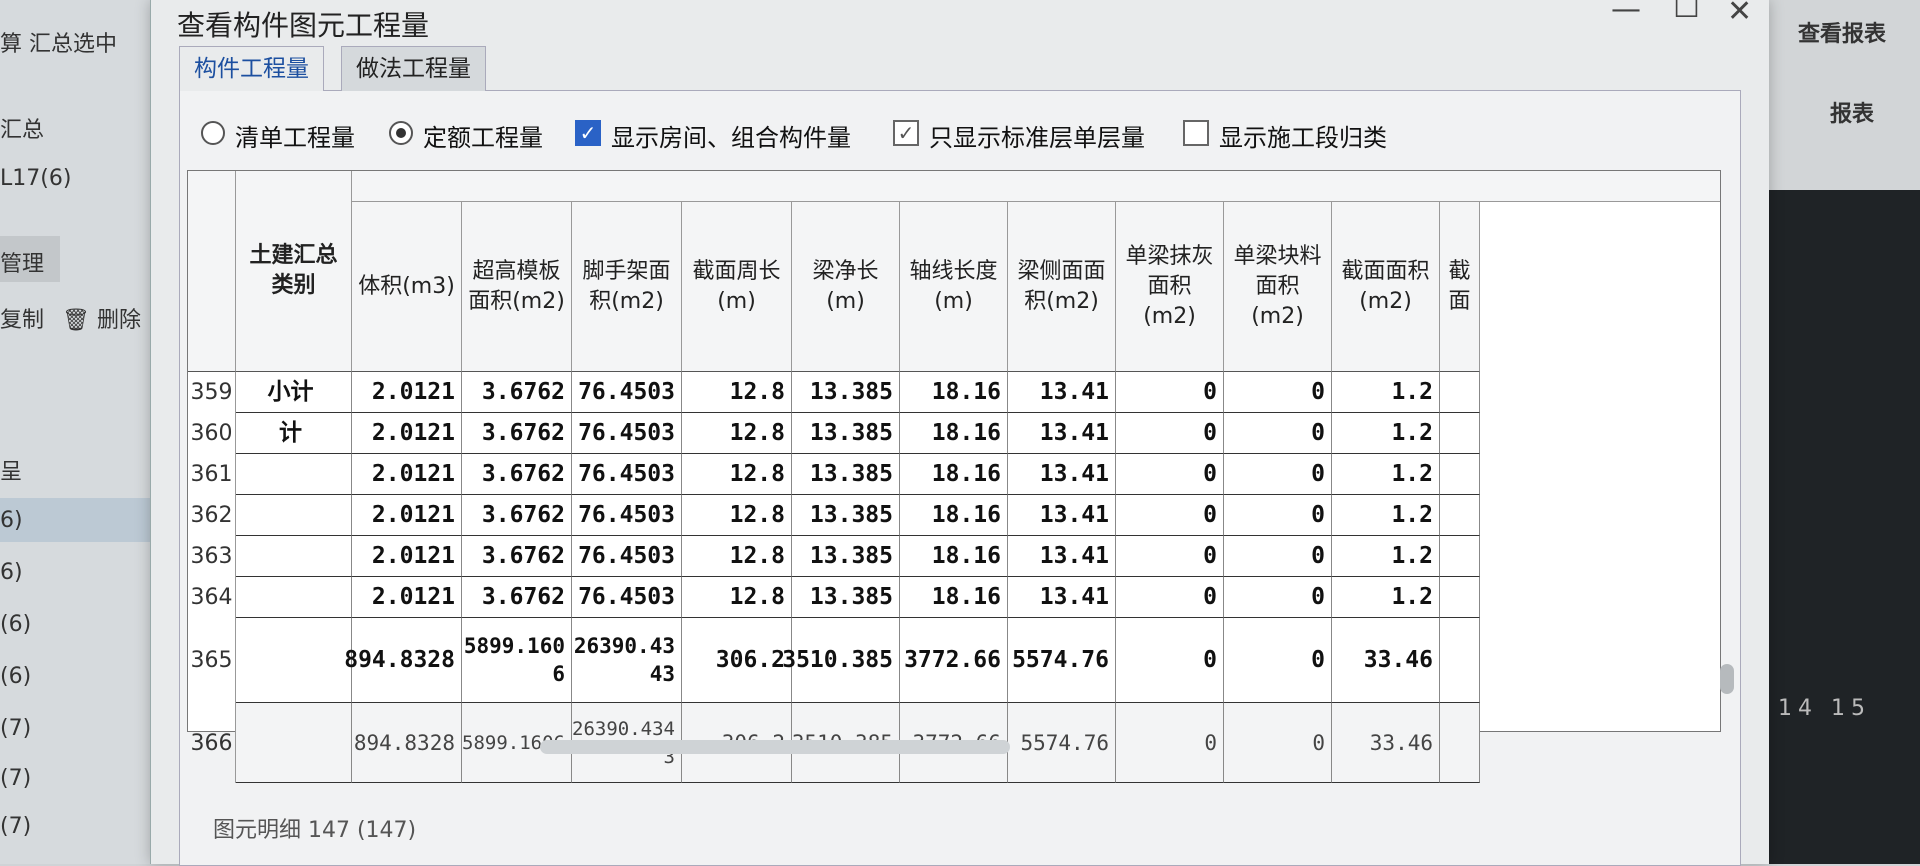  Describe the element at coordinates (1460, 287) in the screenshot. I see `header-section-cut: 截面` at that location.